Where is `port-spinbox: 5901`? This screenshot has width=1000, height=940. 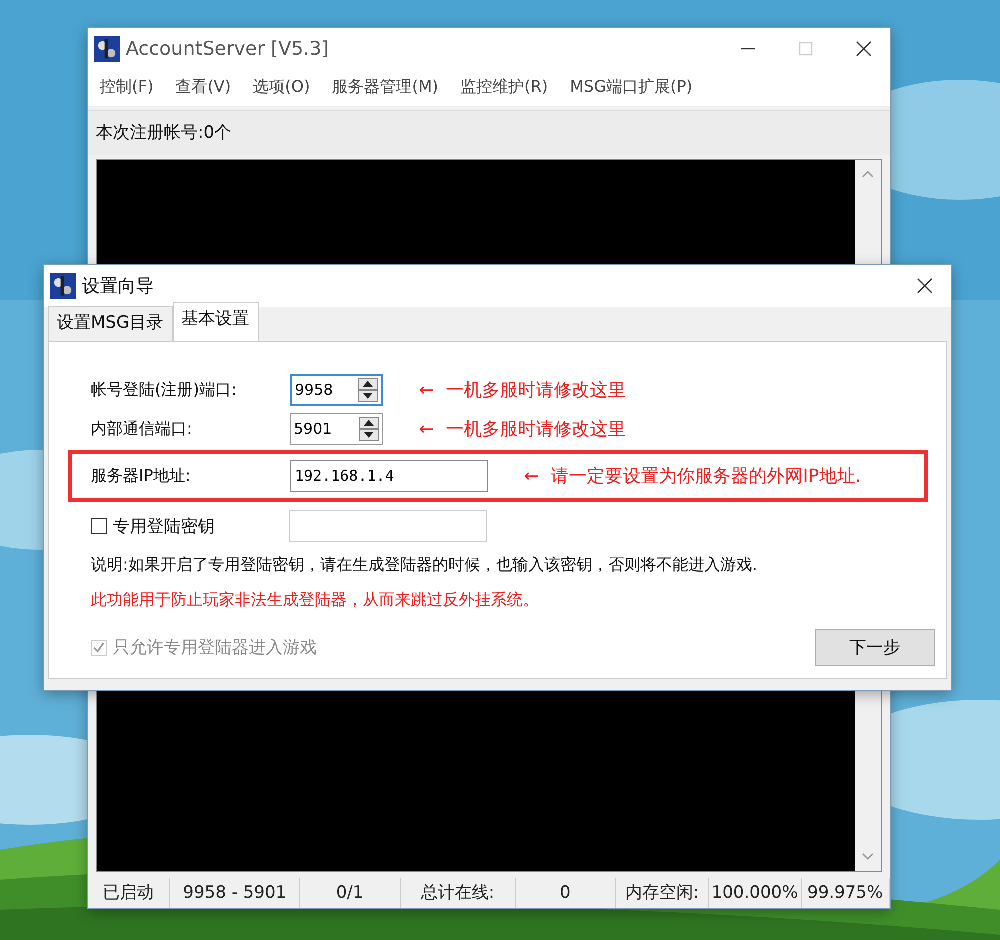
port-spinbox: 5901 is located at coordinates (336, 429).